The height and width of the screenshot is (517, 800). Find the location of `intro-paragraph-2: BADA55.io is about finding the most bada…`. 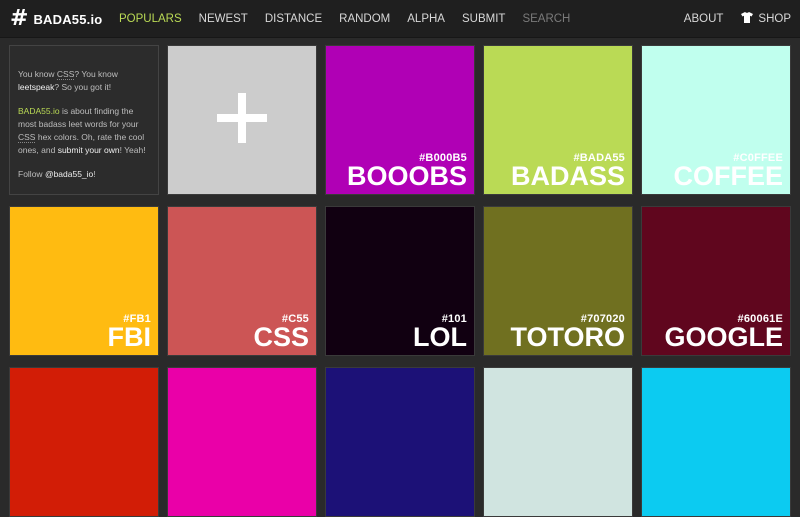

intro-paragraph-2: BADA55.io is about finding the most bada… is located at coordinates (84, 131).